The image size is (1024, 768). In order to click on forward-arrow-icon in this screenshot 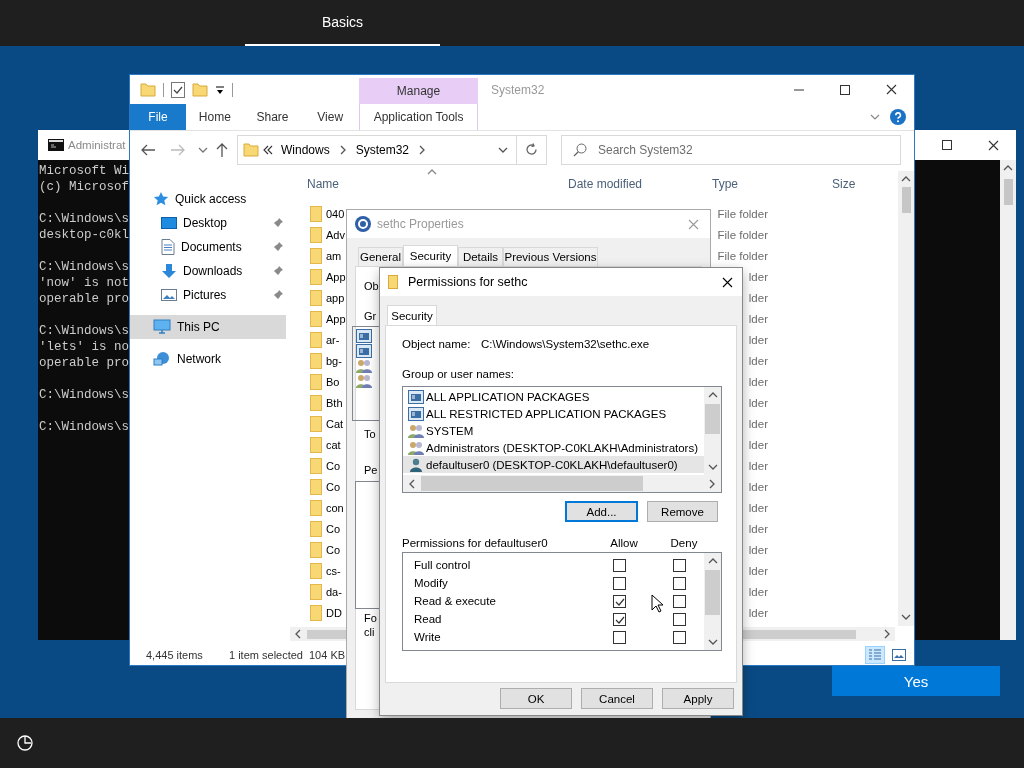, I will do `click(178, 149)`.